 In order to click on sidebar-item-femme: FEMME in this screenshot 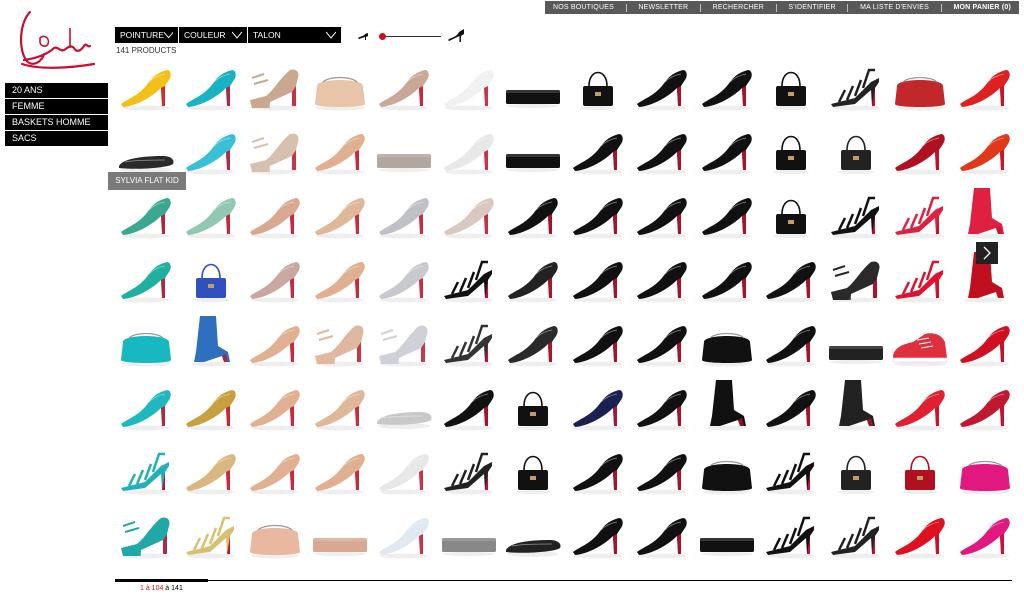, I will do `click(56, 106)`.